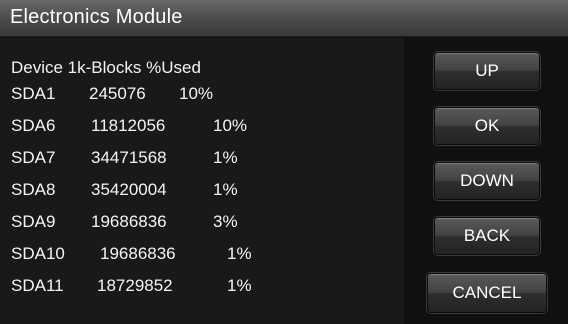  What do you see at coordinates (96, 17) in the screenshot?
I see `page-title: Electronics Module` at bounding box center [96, 17].